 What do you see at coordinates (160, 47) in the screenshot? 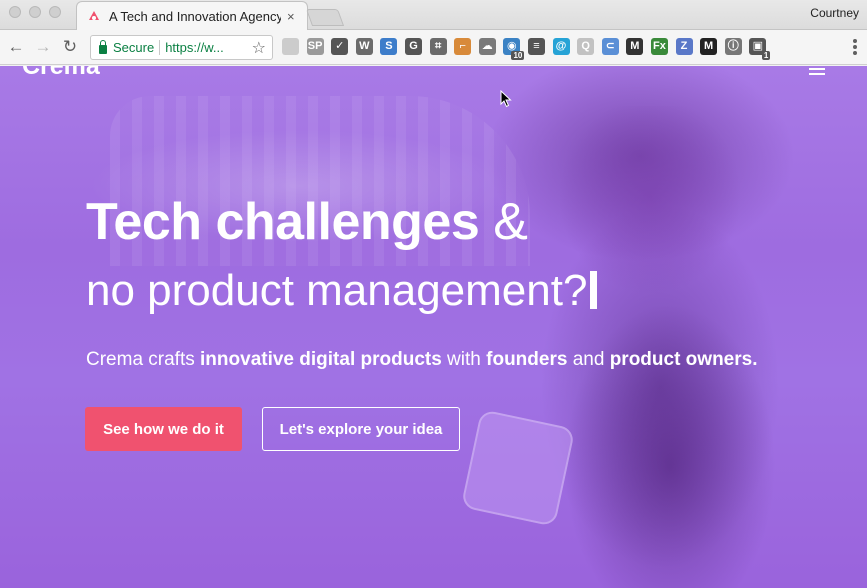
I see `address-separator` at bounding box center [160, 47].